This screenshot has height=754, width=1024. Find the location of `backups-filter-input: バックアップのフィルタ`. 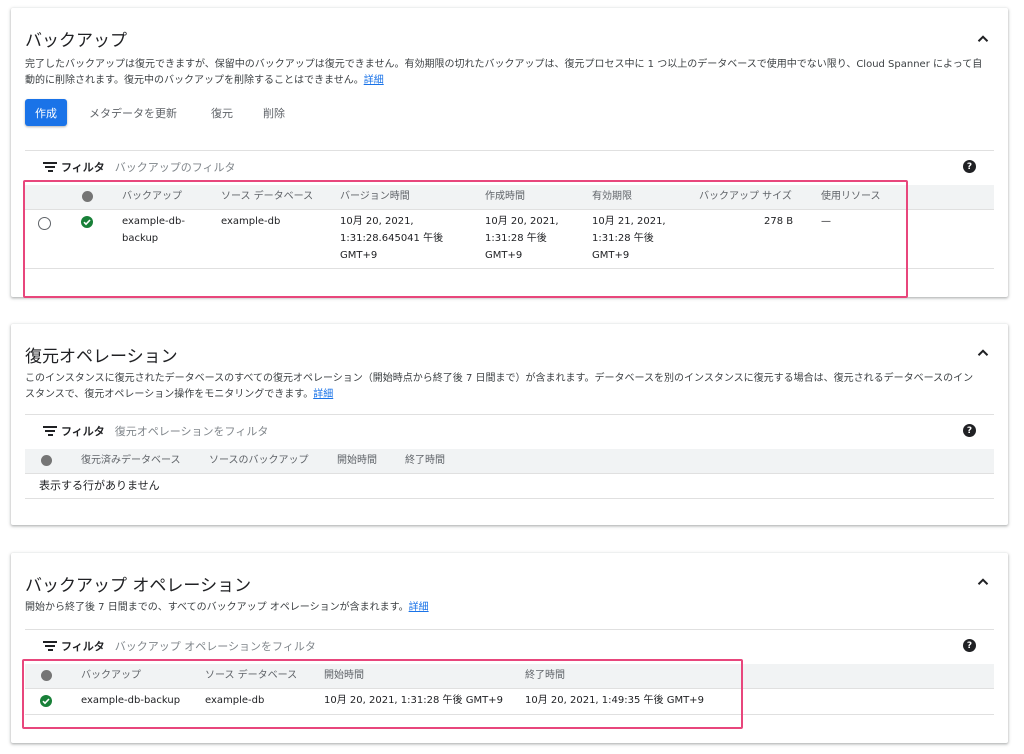

backups-filter-input: バックアップのフィルタ is located at coordinates (175, 167).